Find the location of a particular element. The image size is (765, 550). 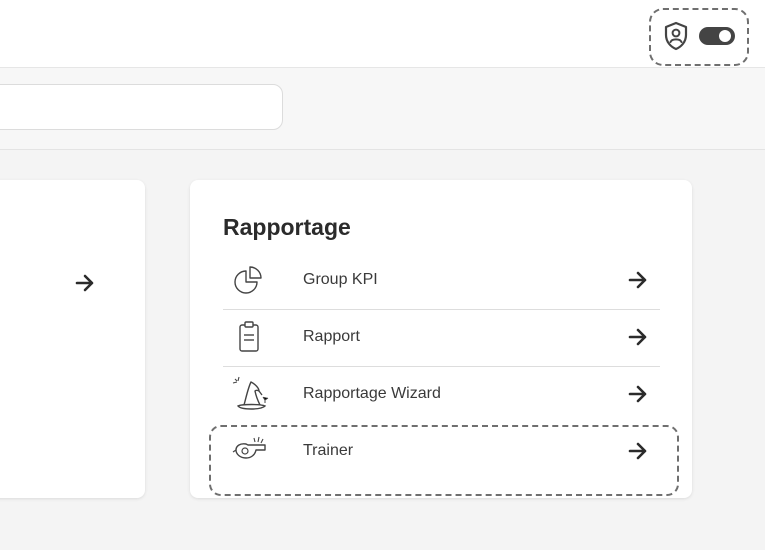

left-card is located at coordinates (72, 339).